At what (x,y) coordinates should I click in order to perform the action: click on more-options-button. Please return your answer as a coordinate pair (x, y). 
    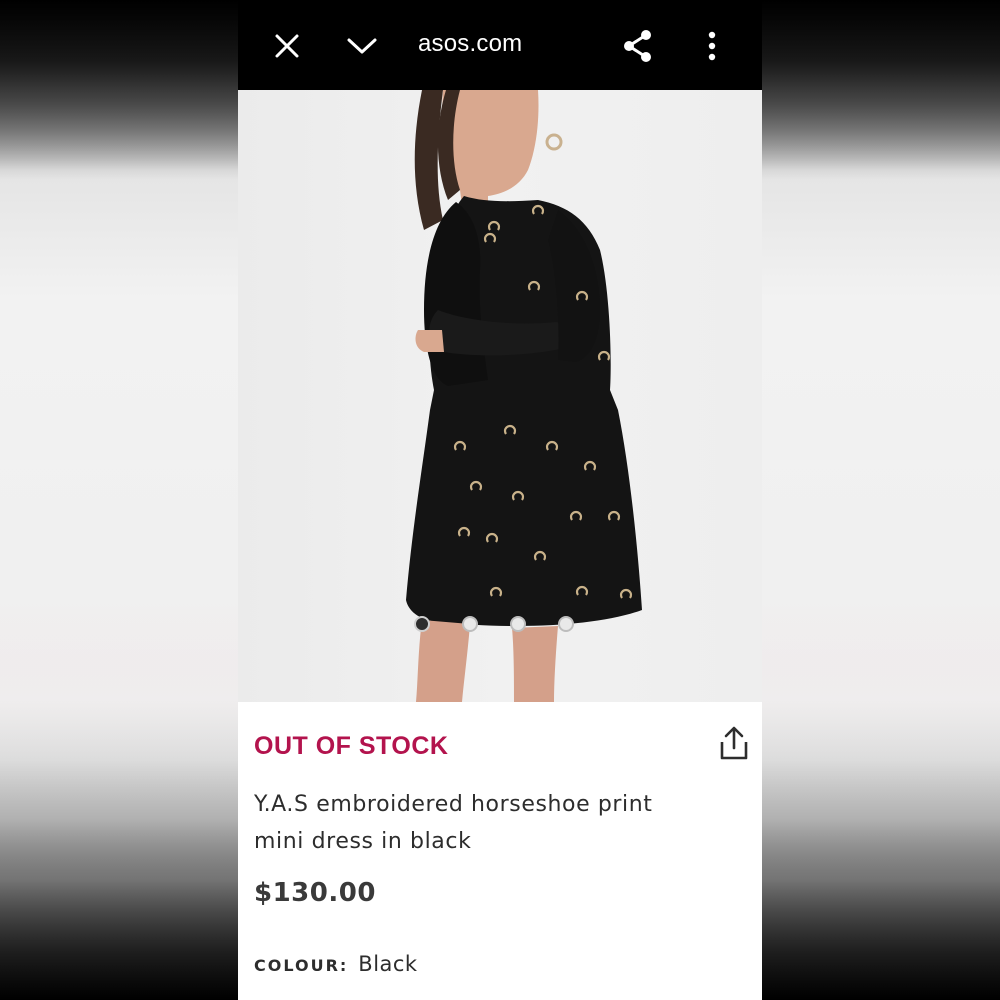
    Looking at the image, I should click on (712, 46).